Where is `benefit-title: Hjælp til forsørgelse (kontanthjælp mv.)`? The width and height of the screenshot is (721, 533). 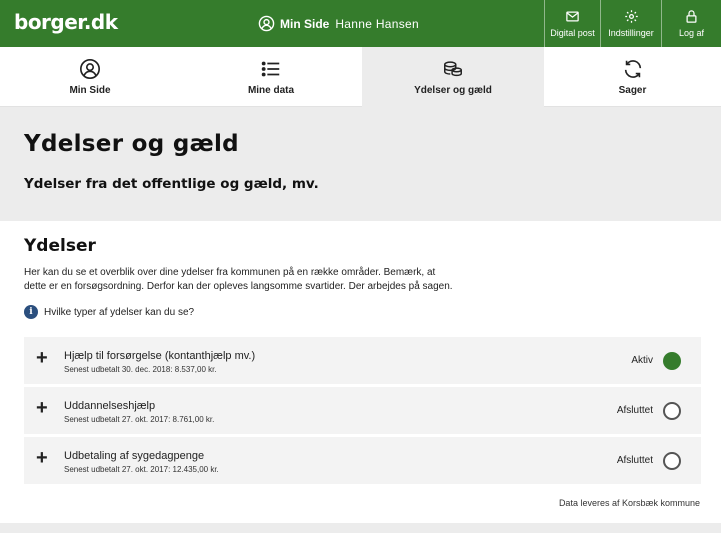
benefit-title: Hjælp til forsørgelse (kontanthjælp mv.) is located at coordinates (160, 356).